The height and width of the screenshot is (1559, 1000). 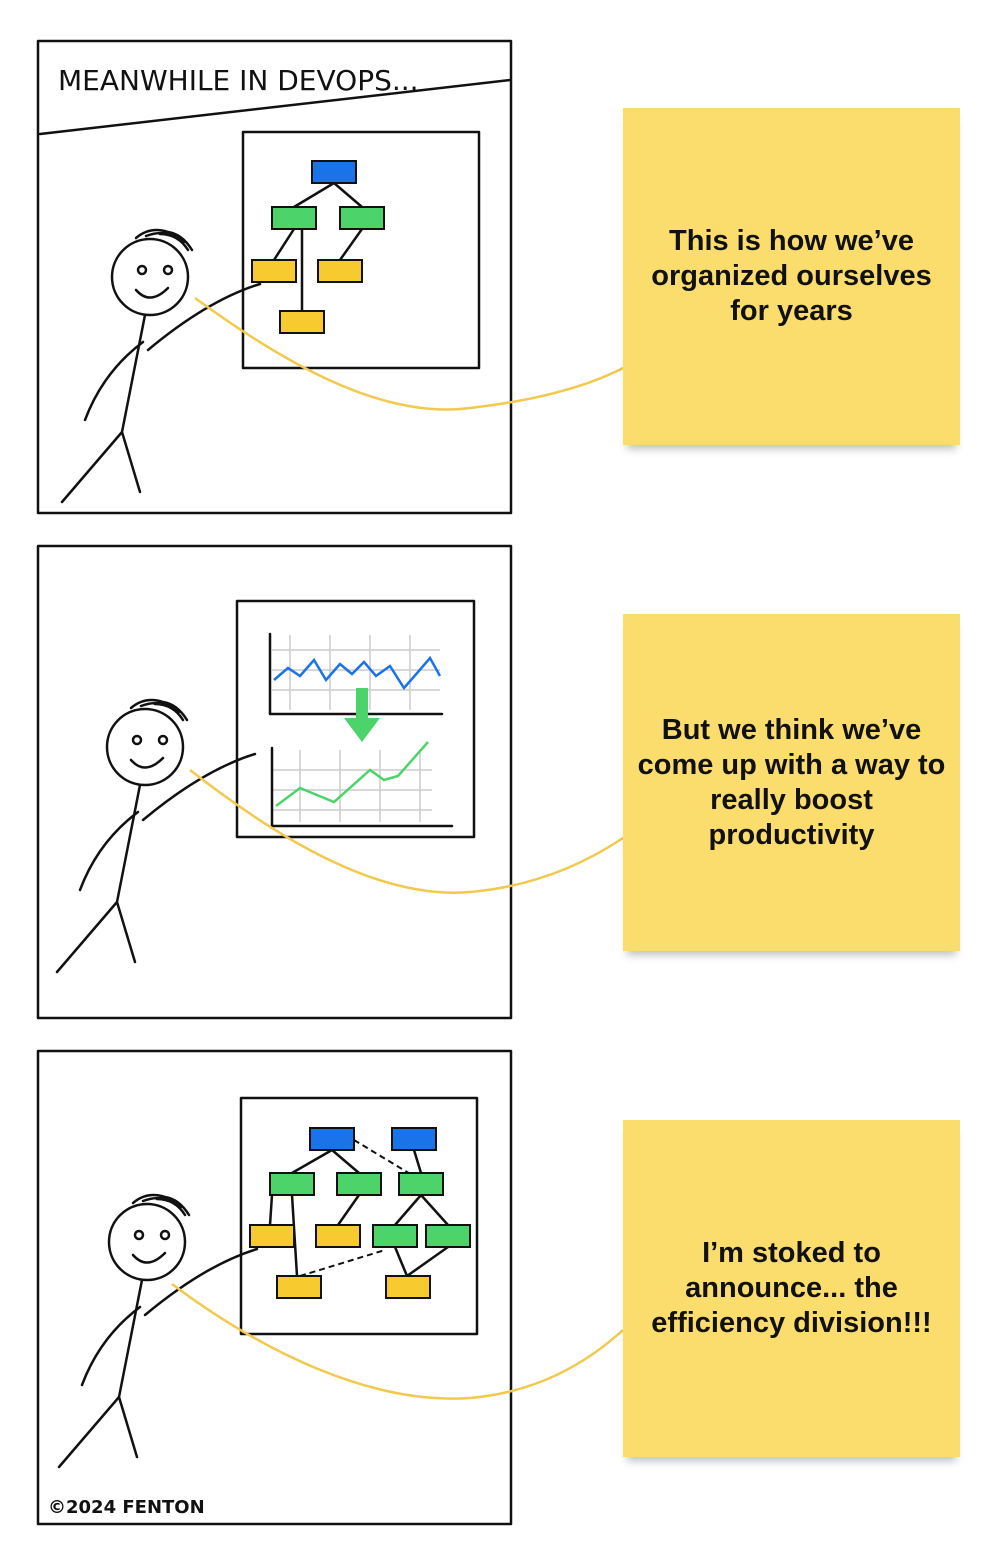 What do you see at coordinates (361, 250) in the screenshot?
I see `org-chart-board` at bounding box center [361, 250].